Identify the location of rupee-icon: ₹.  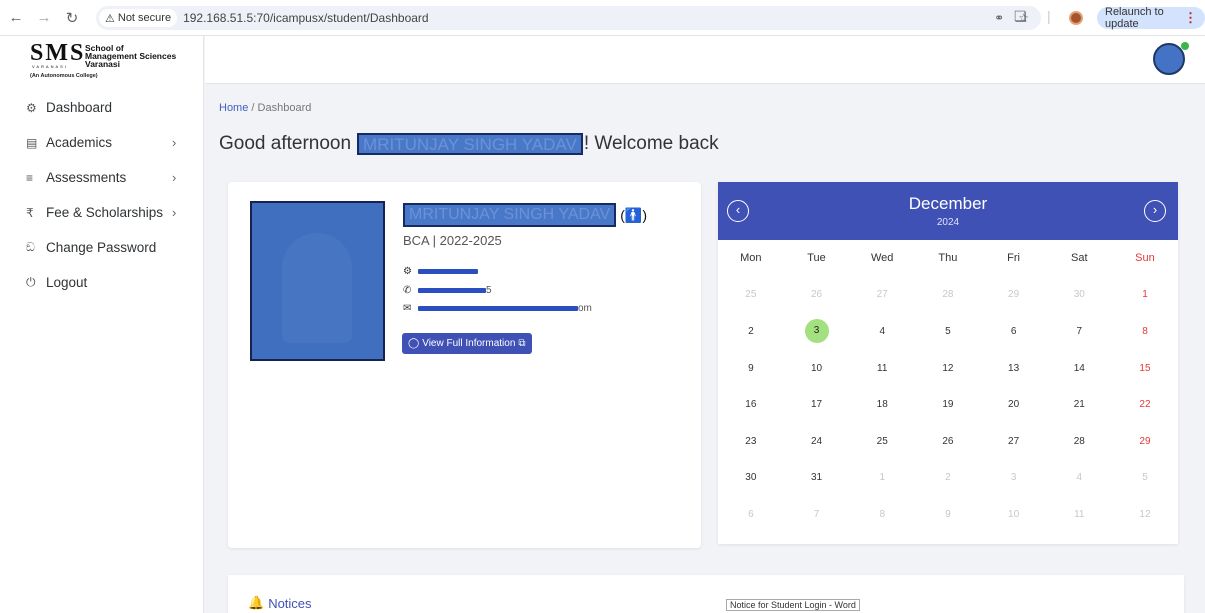
(30, 212).